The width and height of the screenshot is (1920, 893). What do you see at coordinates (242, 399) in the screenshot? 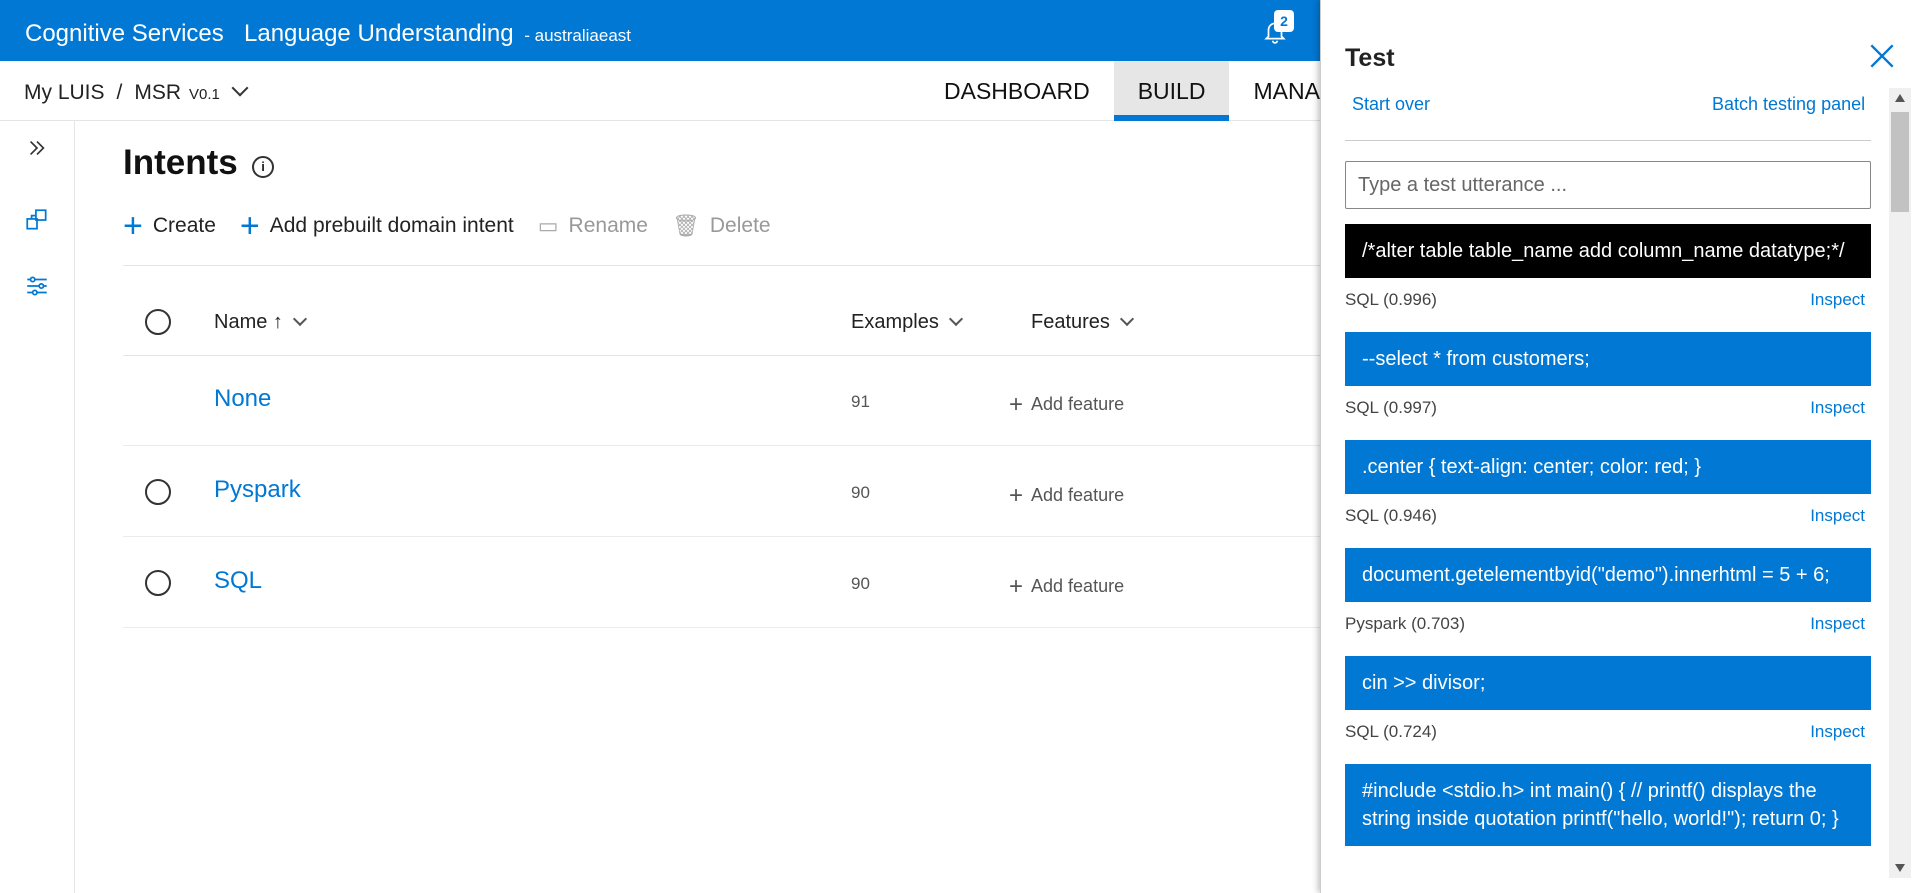
I see `intent-name-link: None` at bounding box center [242, 399].